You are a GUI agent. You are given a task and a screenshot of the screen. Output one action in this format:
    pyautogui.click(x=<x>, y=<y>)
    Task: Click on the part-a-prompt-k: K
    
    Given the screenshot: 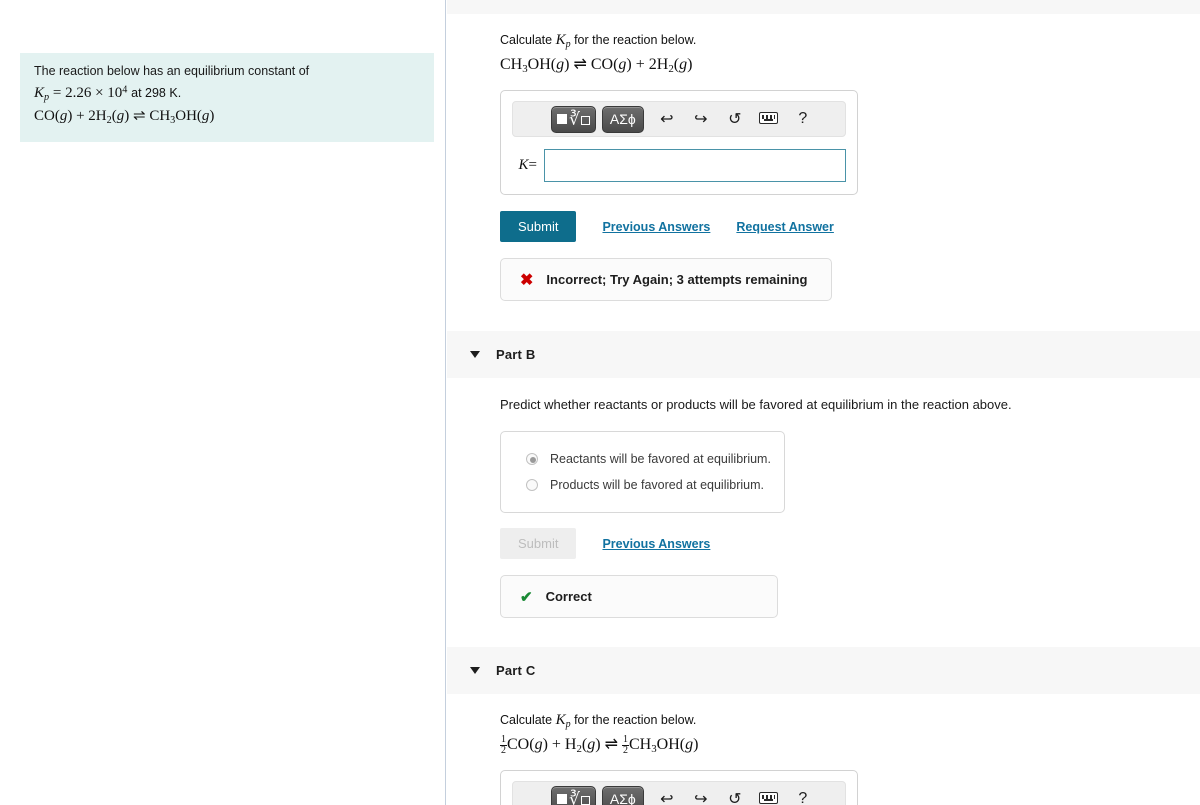 What is the action you would take?
    pyautogui.click(x=560, y=40)
    